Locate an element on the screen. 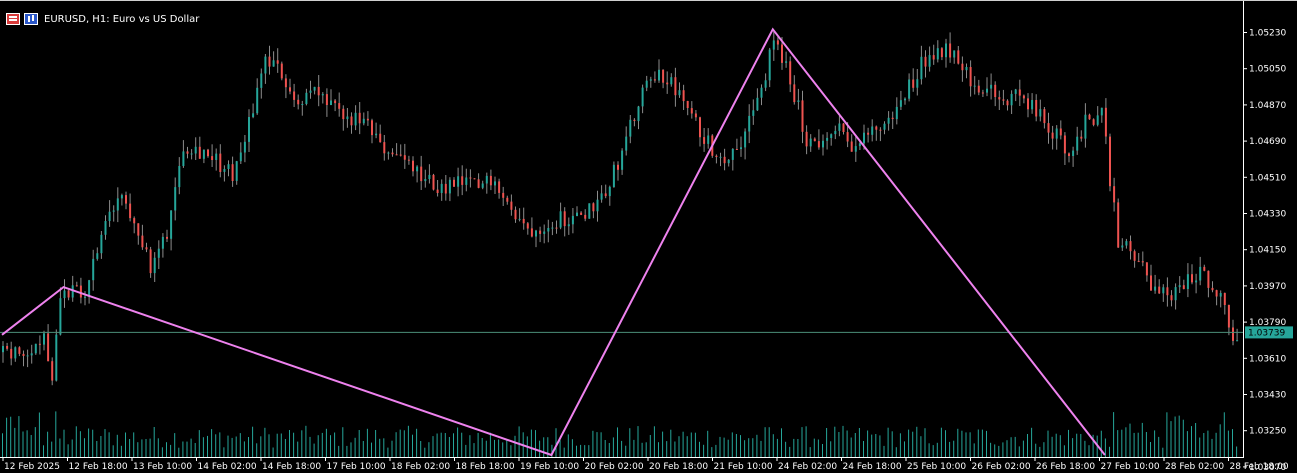  time-tick-label: 25 Feb 10:00 is located at coordinates (936, 467).